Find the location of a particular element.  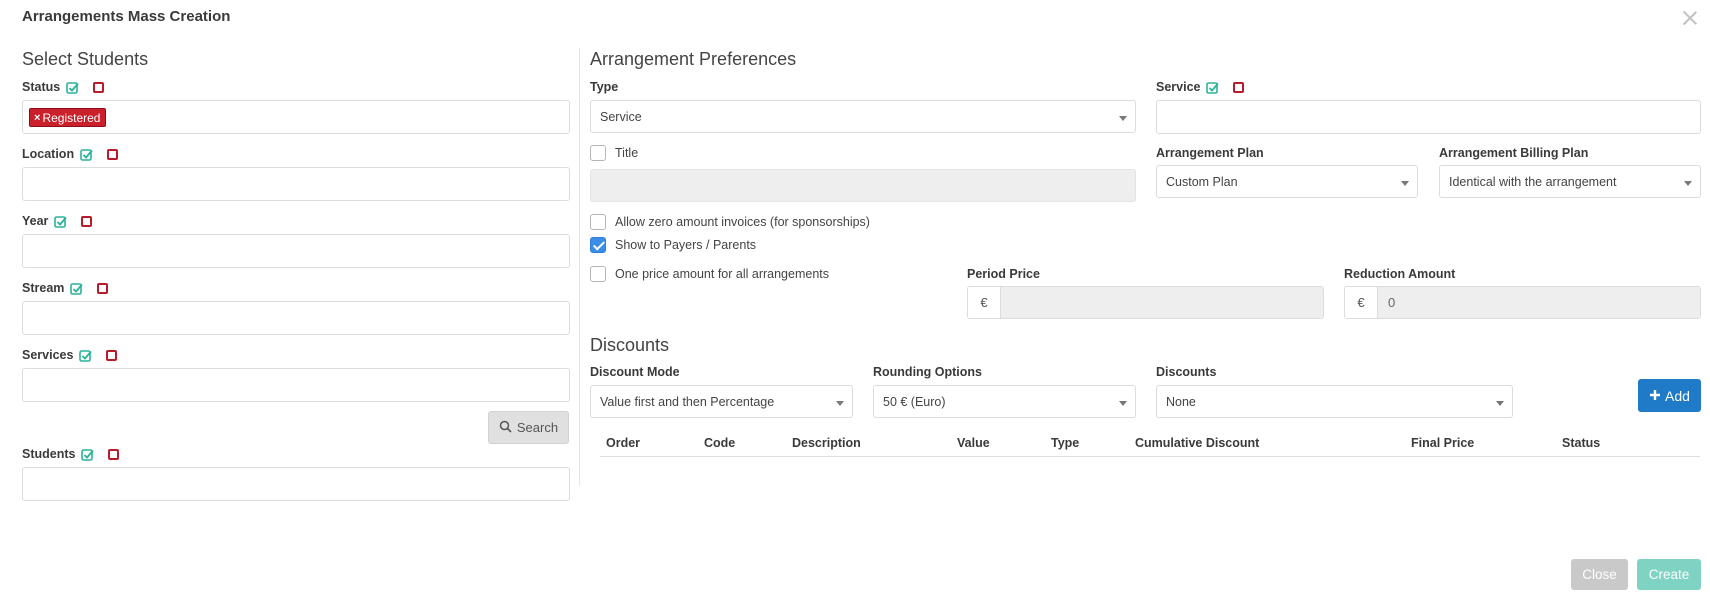

show-payers-checkbox: Show to Payers / Parents is located at coordinates (673, 245).